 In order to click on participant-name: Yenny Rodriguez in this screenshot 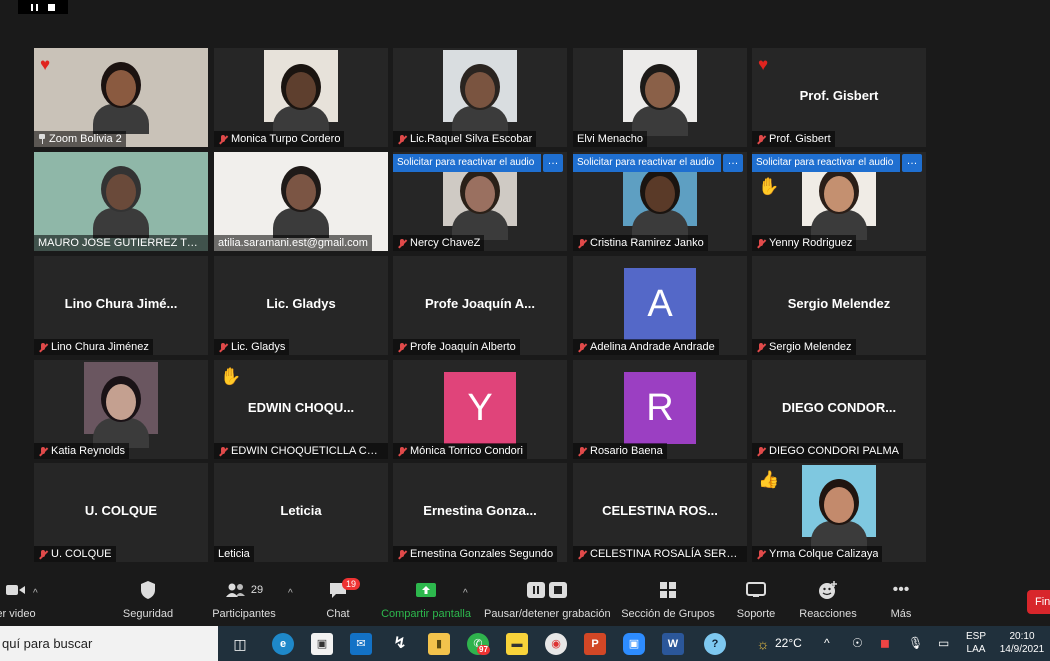, I will do `click(811, 243)`.